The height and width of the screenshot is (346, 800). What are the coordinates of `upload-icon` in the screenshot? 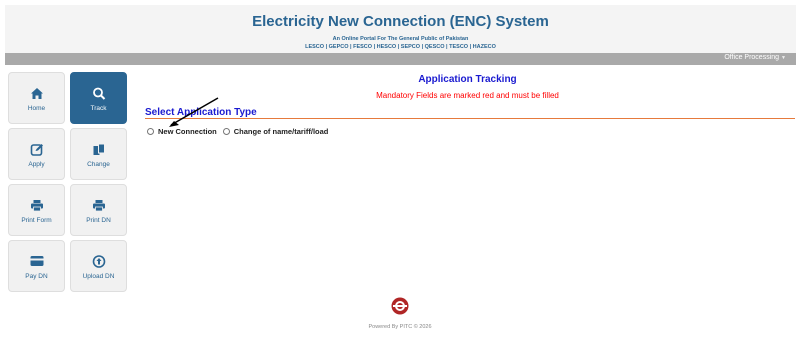 It's located at (98, 261).